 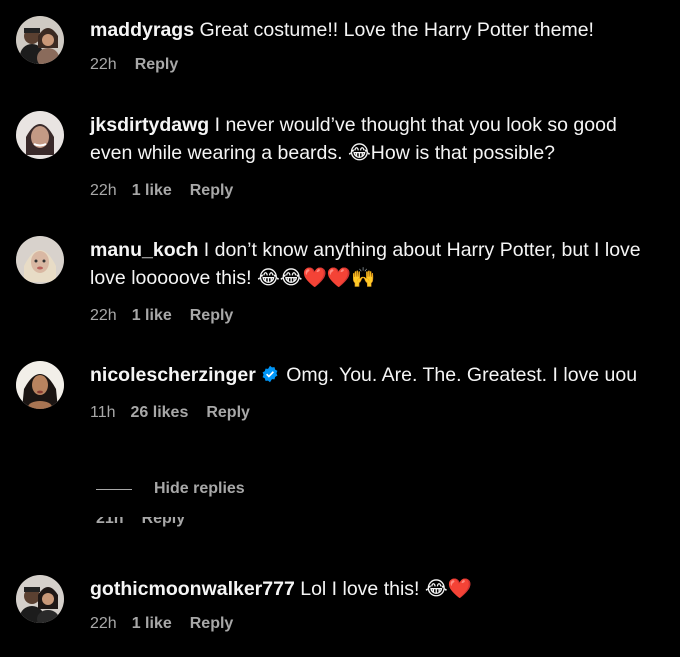 What do you see at coordinates (103, 412) in the screenshot?
I see `comment-timestamp: 11h` at bounding box center [103, 412].